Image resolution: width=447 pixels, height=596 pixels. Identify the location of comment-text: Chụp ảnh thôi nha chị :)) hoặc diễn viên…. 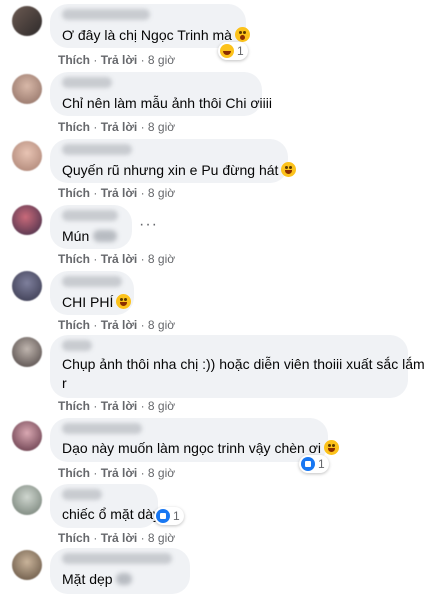
(243, 364).